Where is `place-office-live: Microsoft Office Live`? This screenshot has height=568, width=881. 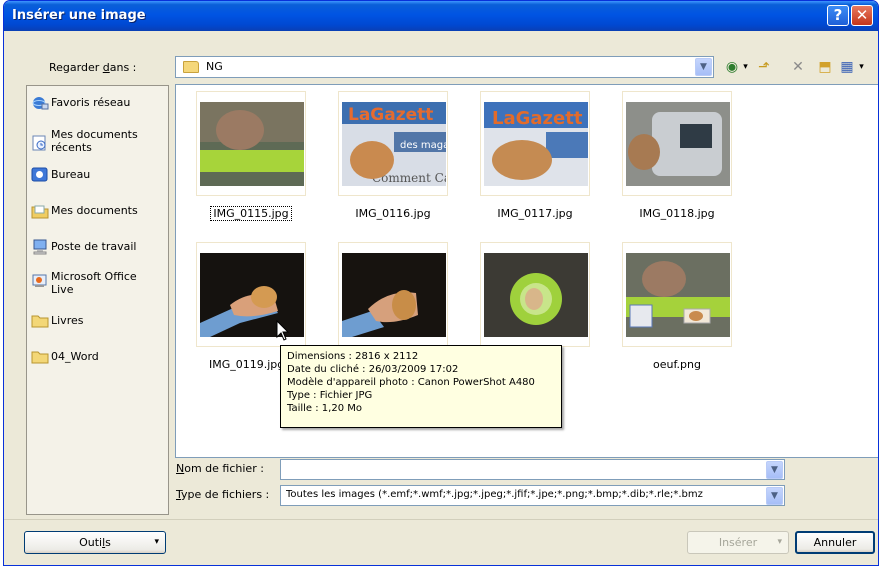 place-office-live: Microsoft Office Live is located at coordinates (99, 288).